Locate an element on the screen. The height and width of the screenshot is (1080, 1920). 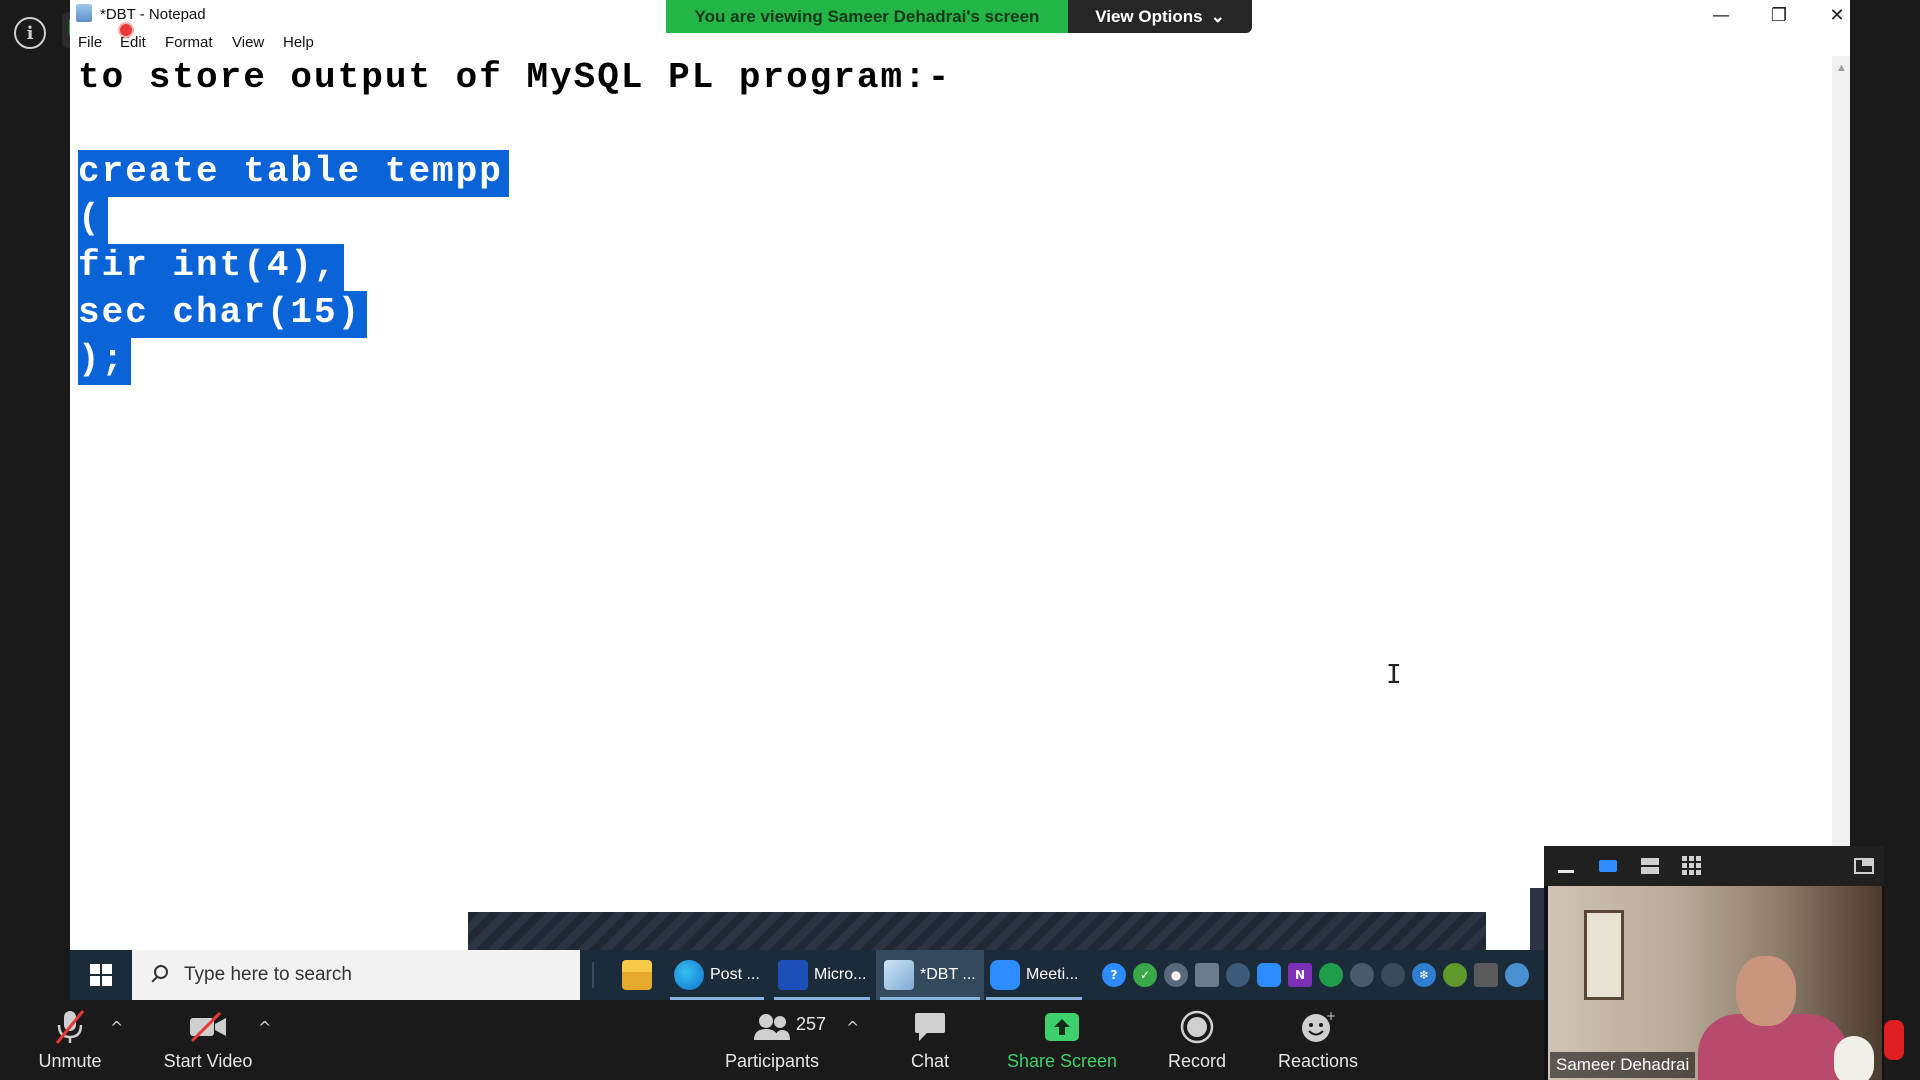
microphone-muted-icon is located at coordinates (70, 1027).